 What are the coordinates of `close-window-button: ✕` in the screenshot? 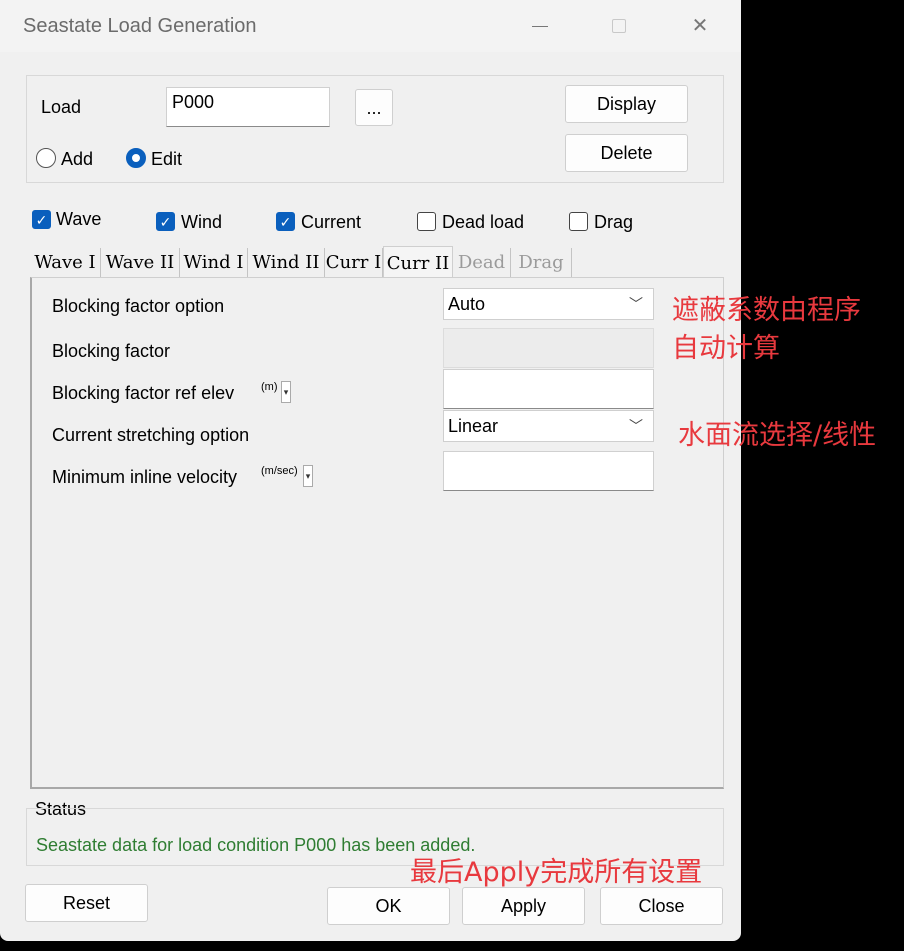 It's located at (700, 26).